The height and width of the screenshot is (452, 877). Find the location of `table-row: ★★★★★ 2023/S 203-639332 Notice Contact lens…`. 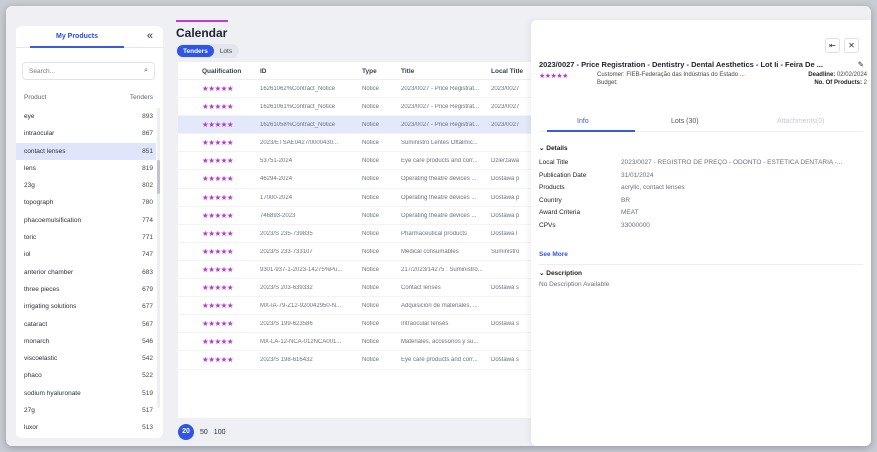

table-row: ★★★★★ 2023/S 203-639332 Notice Contact lens… is located at coordinates (355, 288).